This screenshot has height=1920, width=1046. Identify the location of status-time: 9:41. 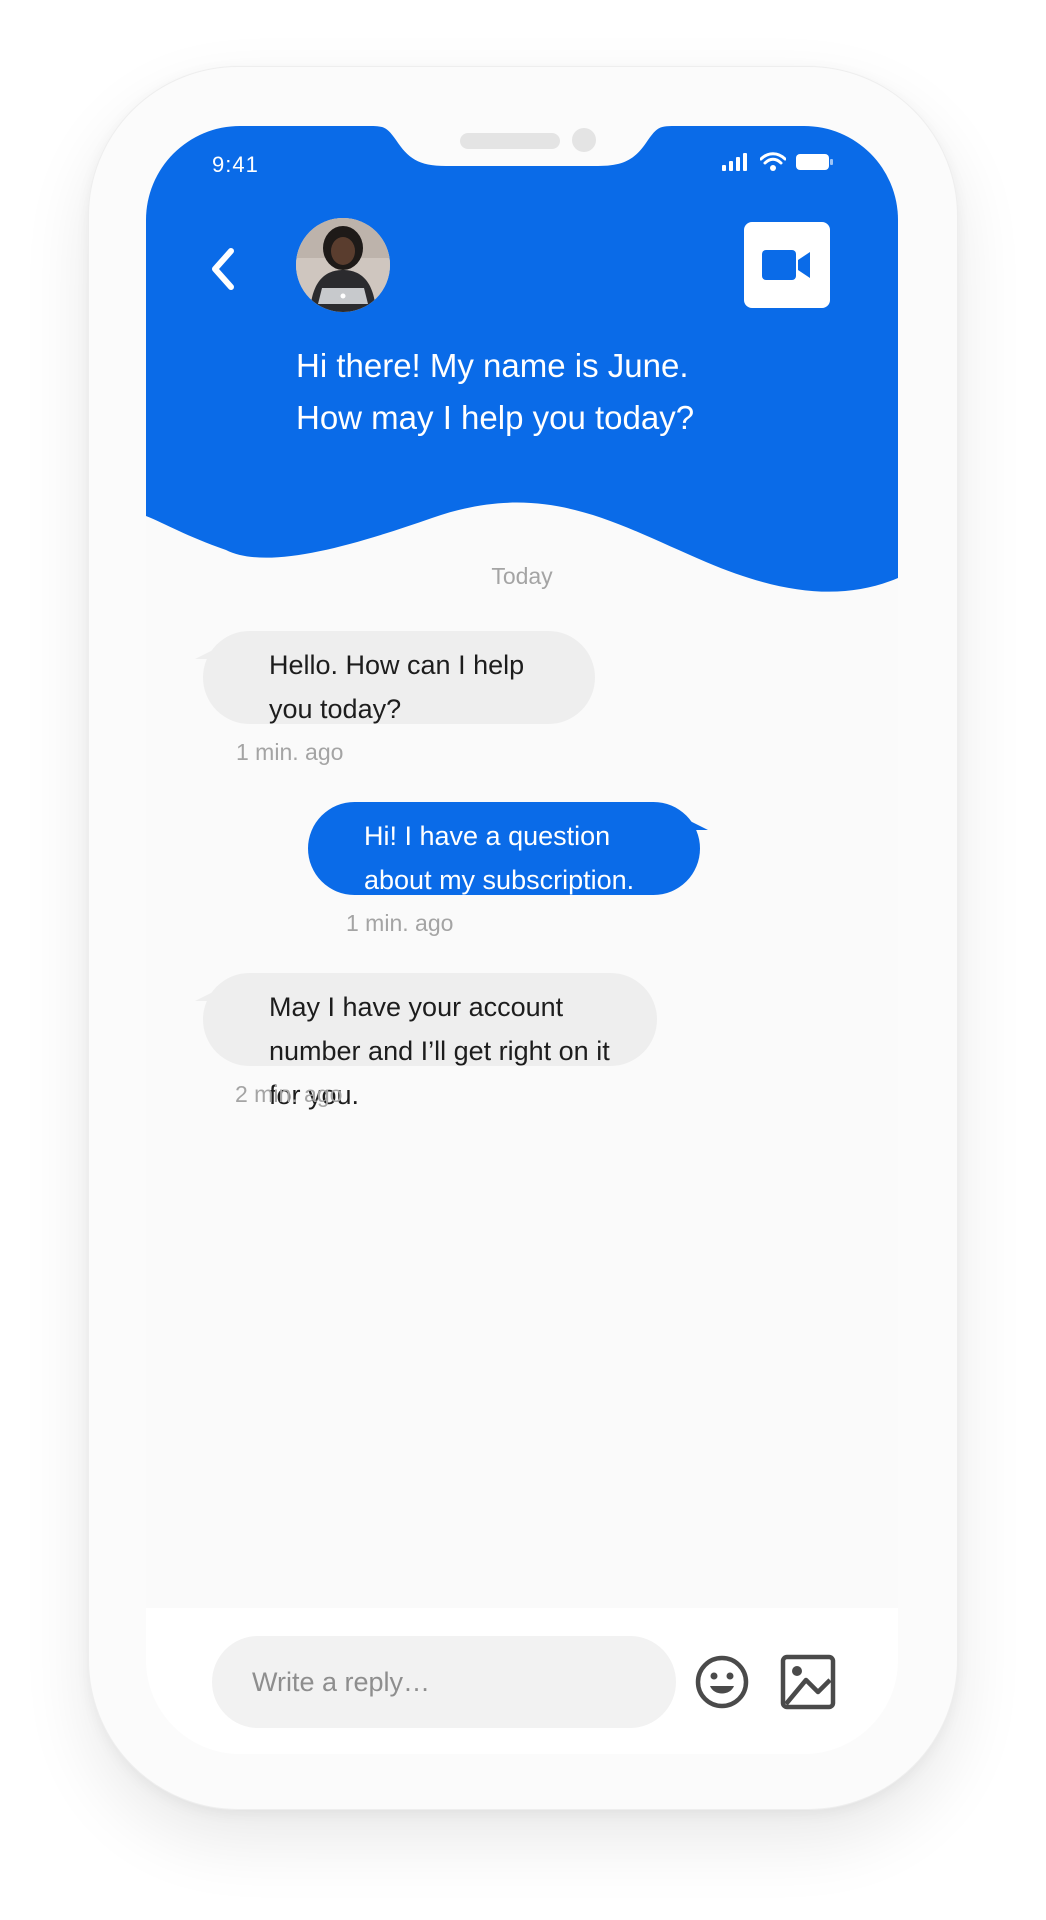
(235, 164).